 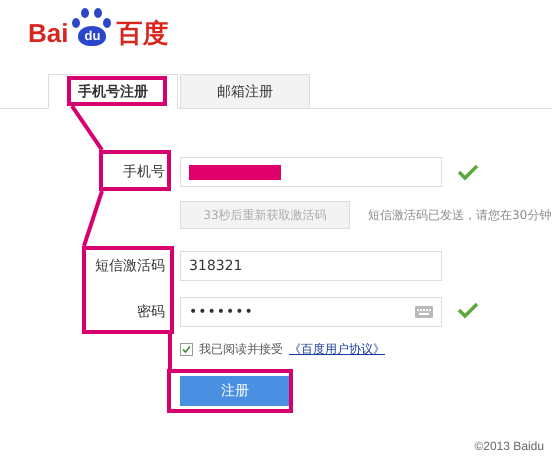 I want to click on logo-text: Bai, so click(x=48, y=33).